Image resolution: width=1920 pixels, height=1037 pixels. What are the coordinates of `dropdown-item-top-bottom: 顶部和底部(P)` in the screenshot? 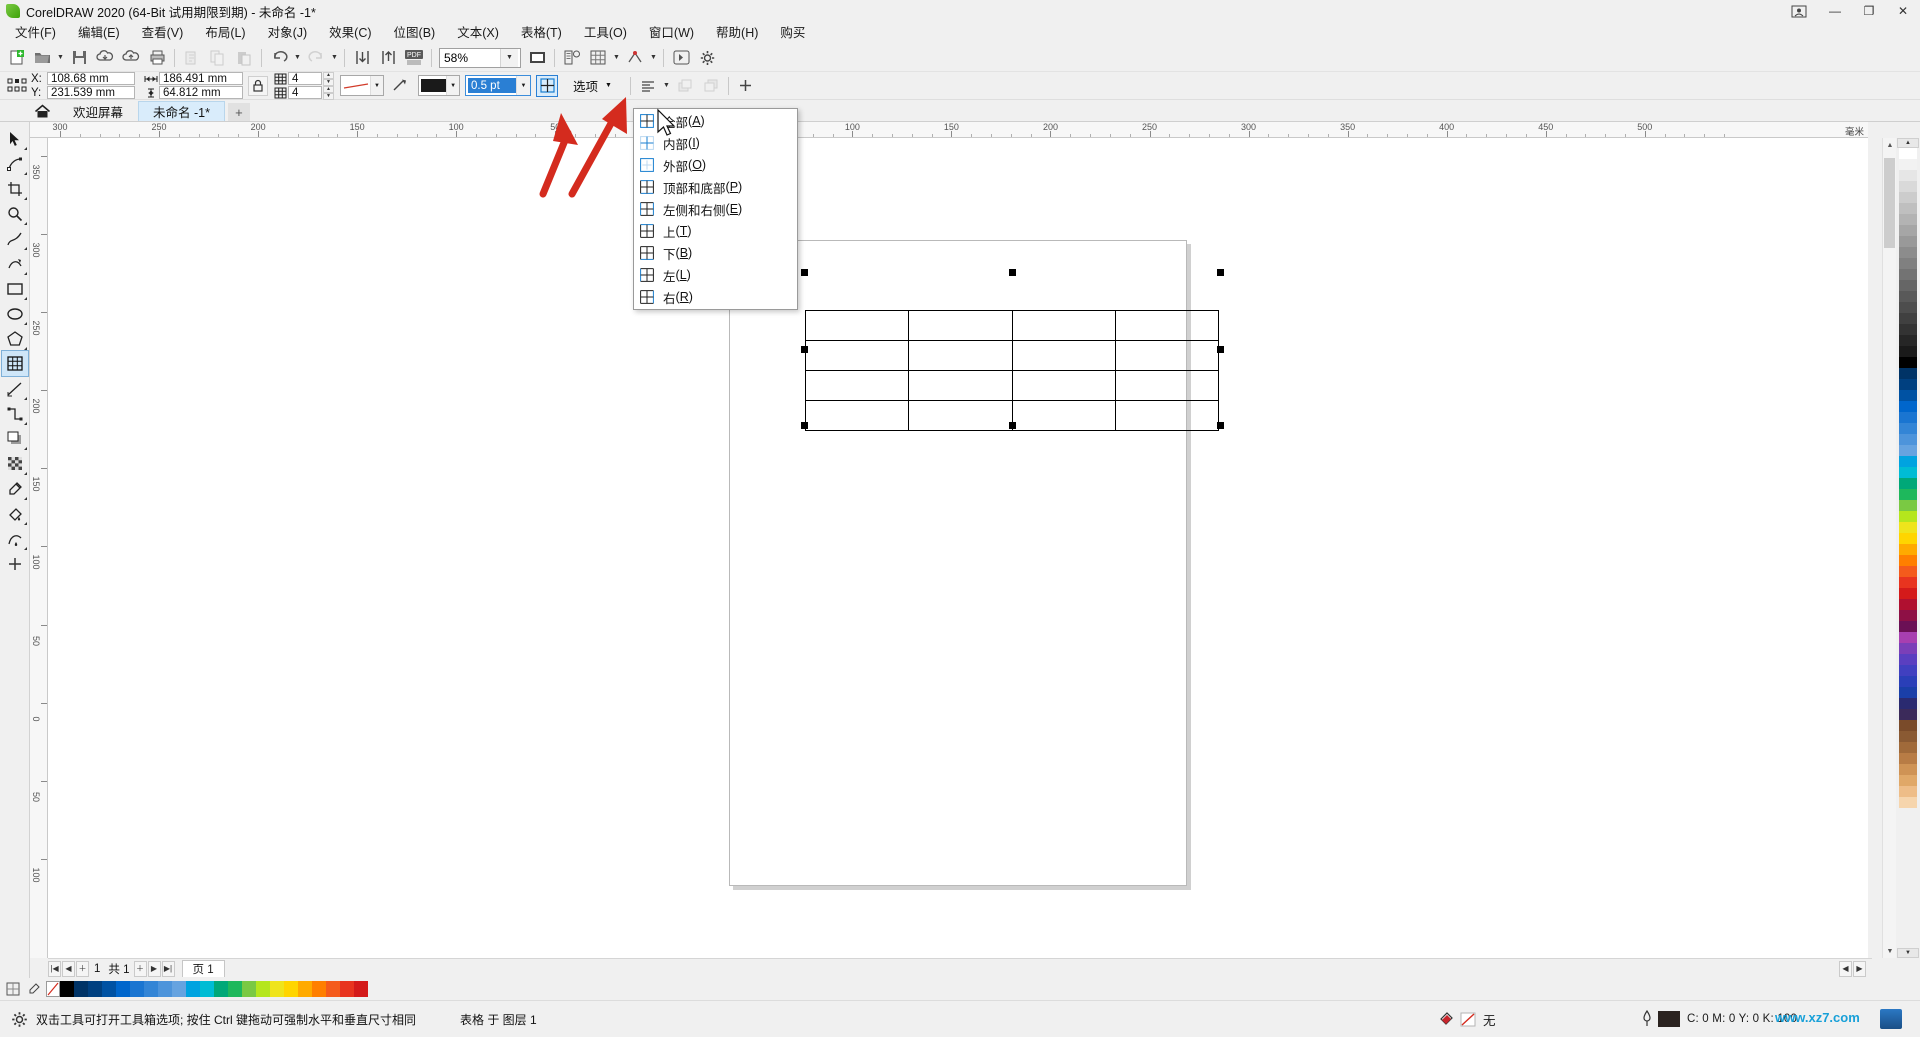 It's located at (715, 187).